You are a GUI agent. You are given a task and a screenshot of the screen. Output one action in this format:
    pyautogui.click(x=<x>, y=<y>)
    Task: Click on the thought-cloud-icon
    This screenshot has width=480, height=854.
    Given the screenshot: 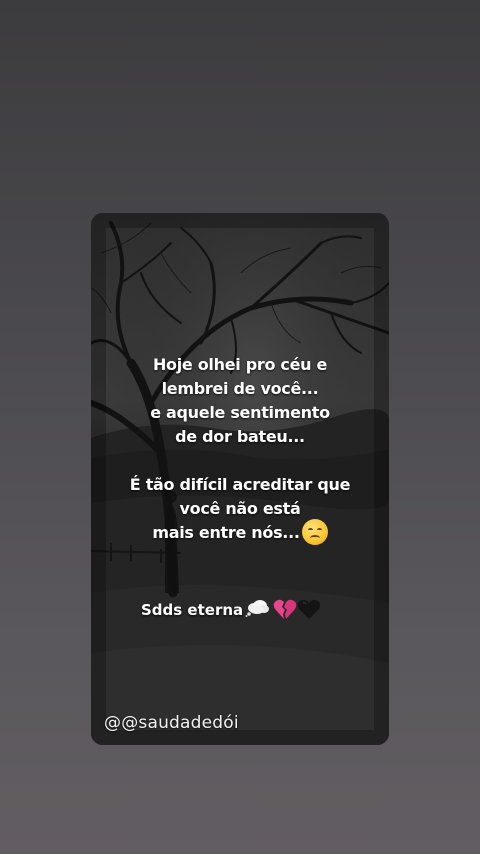 What is the action you would take?
    pyautogui.click(x=257, y=608)
    